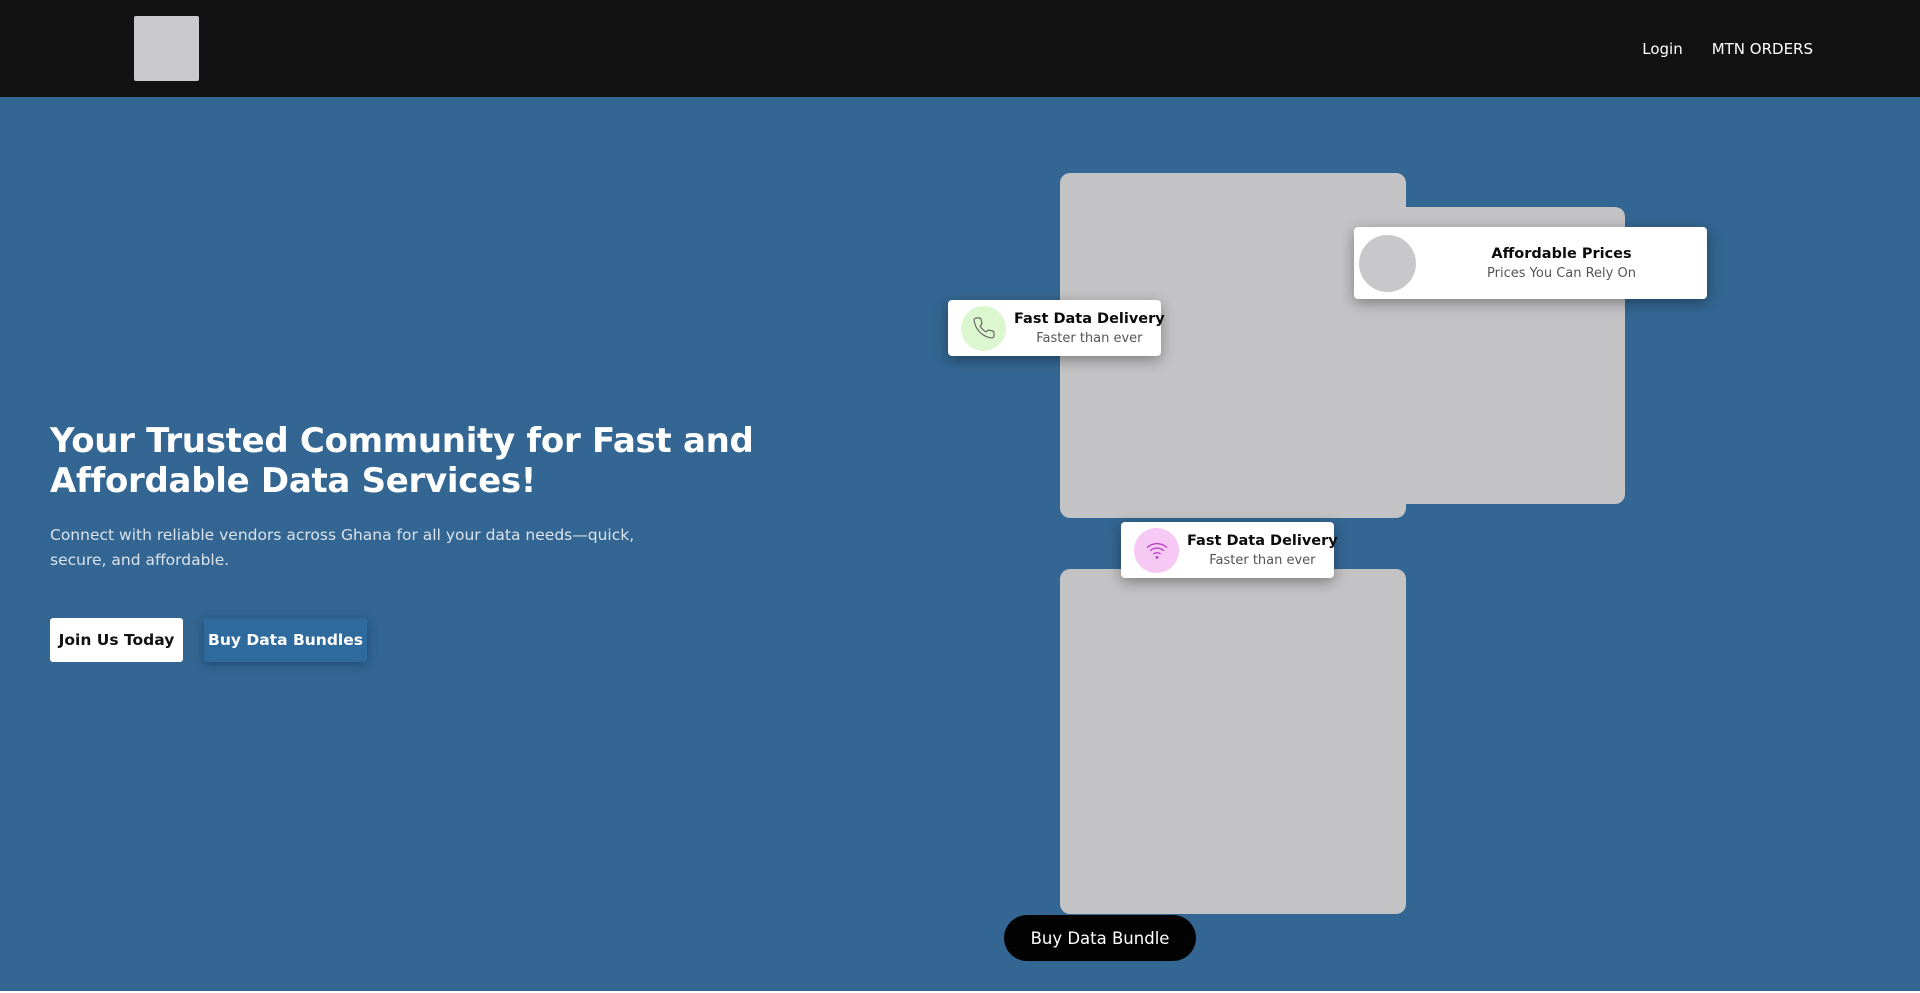  Describe the element at coordinates (983, 328) in the screenshot. I see `phone-icon` at that location.